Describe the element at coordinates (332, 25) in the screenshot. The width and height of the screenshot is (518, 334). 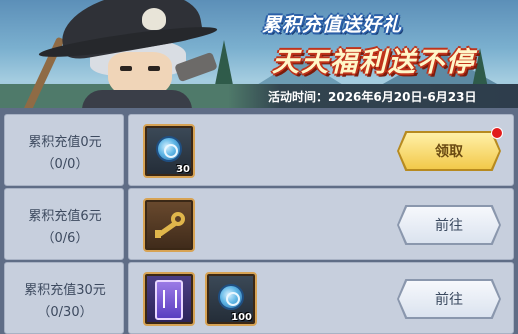
I see `banner-title: 累积充值送好礼` at that location.